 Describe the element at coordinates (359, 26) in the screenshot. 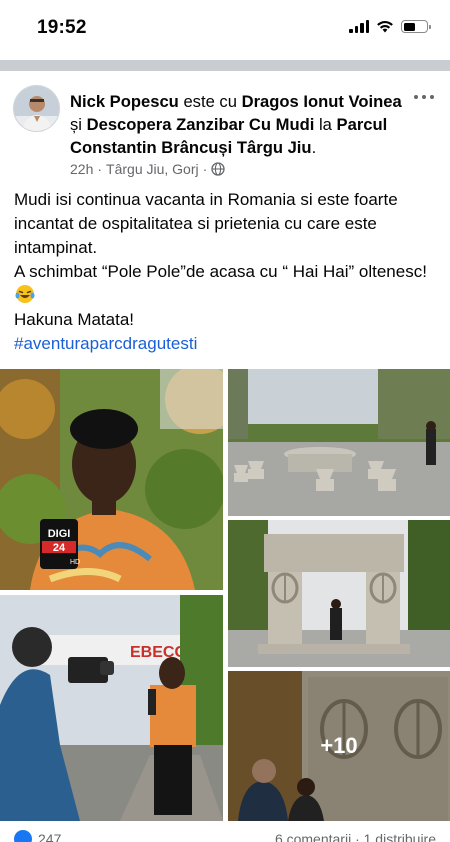

I see `cellular-signal-icon` at that location.